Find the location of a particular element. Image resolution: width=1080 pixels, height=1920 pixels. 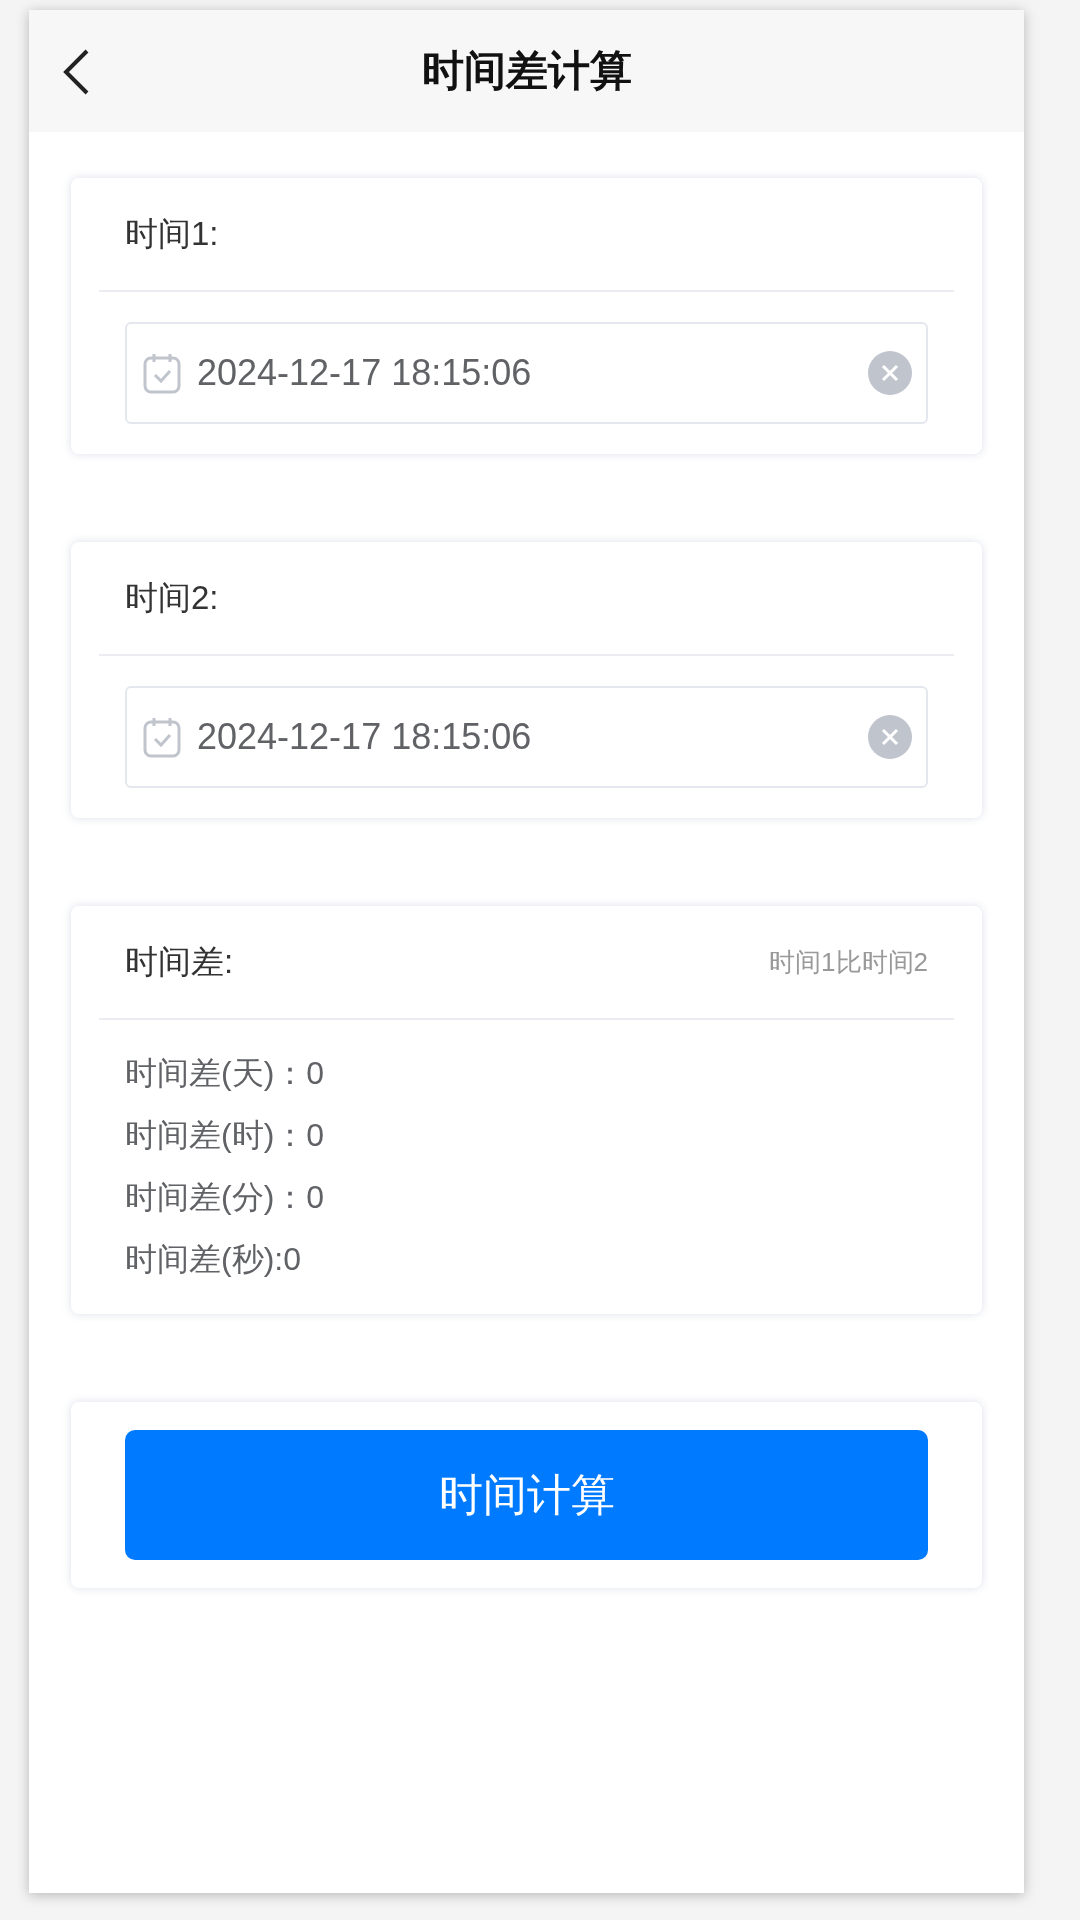

field-label: 时间2: is located at coordinates (172, 598).